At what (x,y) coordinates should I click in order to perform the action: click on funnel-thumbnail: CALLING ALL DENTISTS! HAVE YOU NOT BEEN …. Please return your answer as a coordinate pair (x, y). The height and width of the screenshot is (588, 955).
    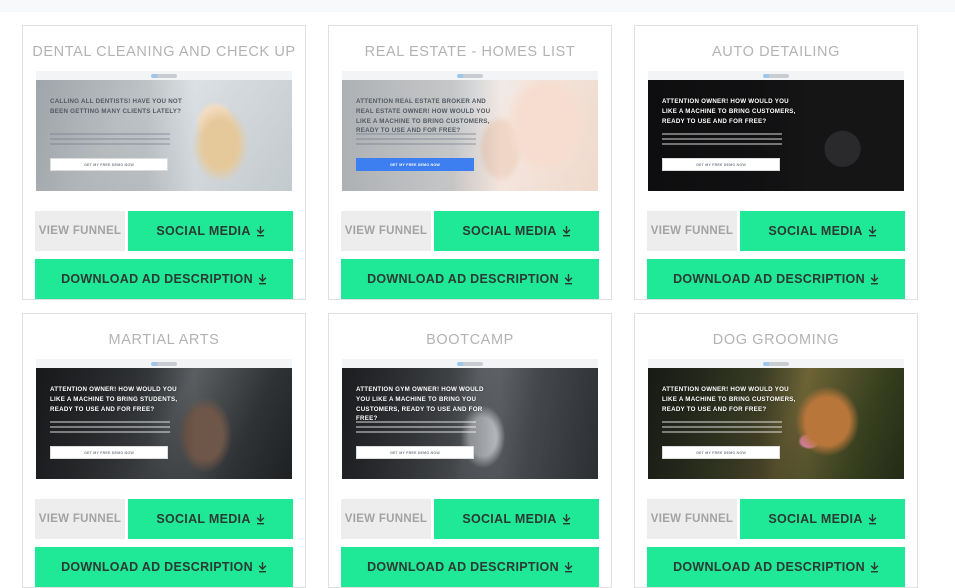
    Looking at the image, I should click on (164, 131).